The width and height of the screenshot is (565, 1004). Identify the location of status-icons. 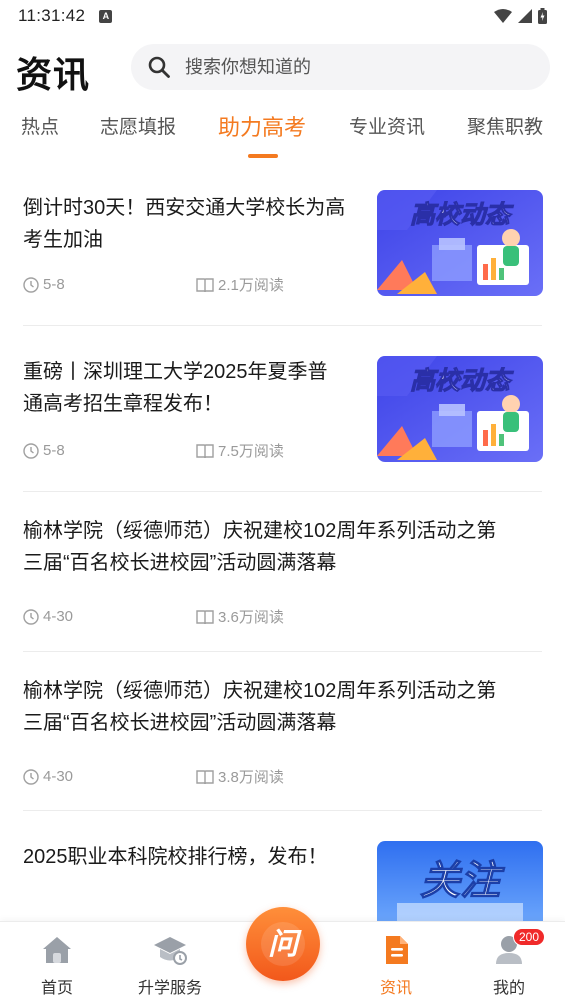
(520, 16).